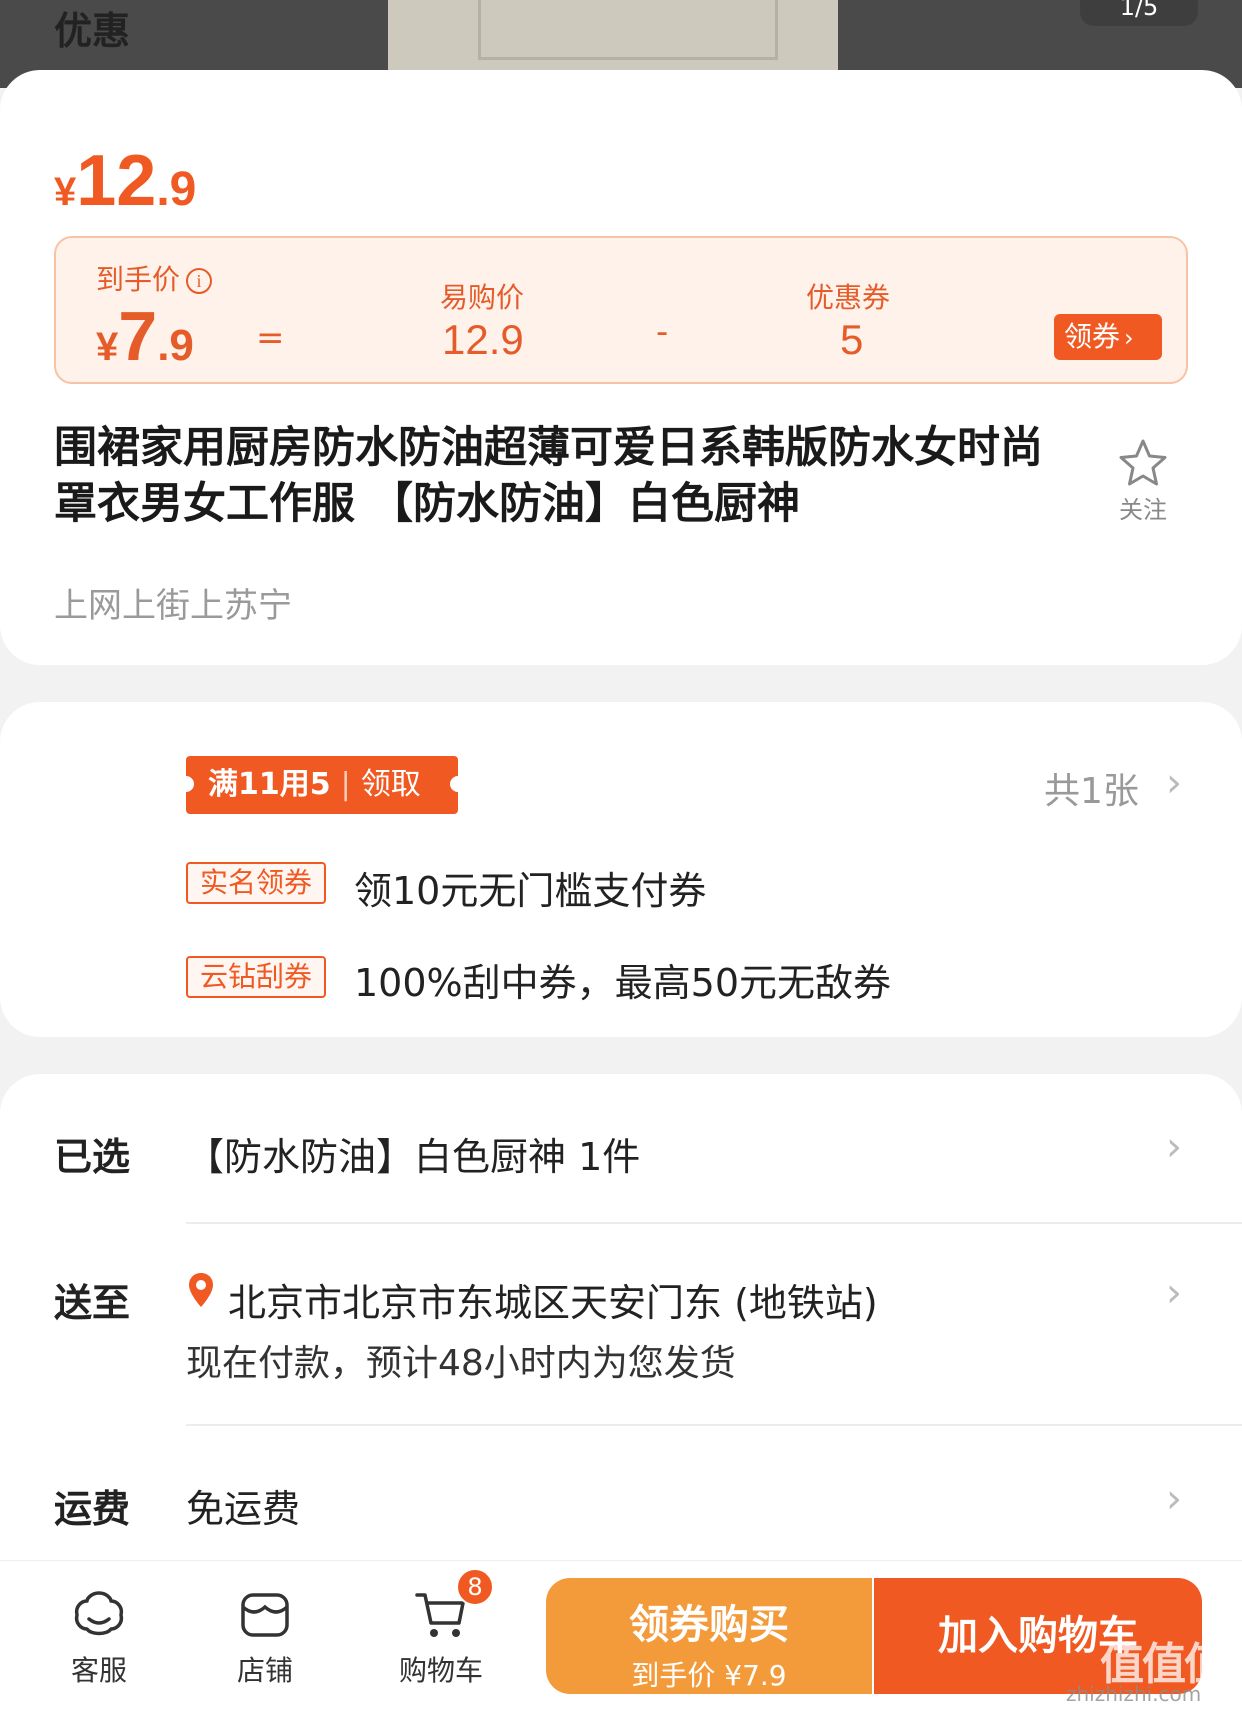 This screenshot has width=1242, height=1712. Describe the element at coordinates (1143, 510) in the screenshot. I see `follow-label: 关注` at that location.